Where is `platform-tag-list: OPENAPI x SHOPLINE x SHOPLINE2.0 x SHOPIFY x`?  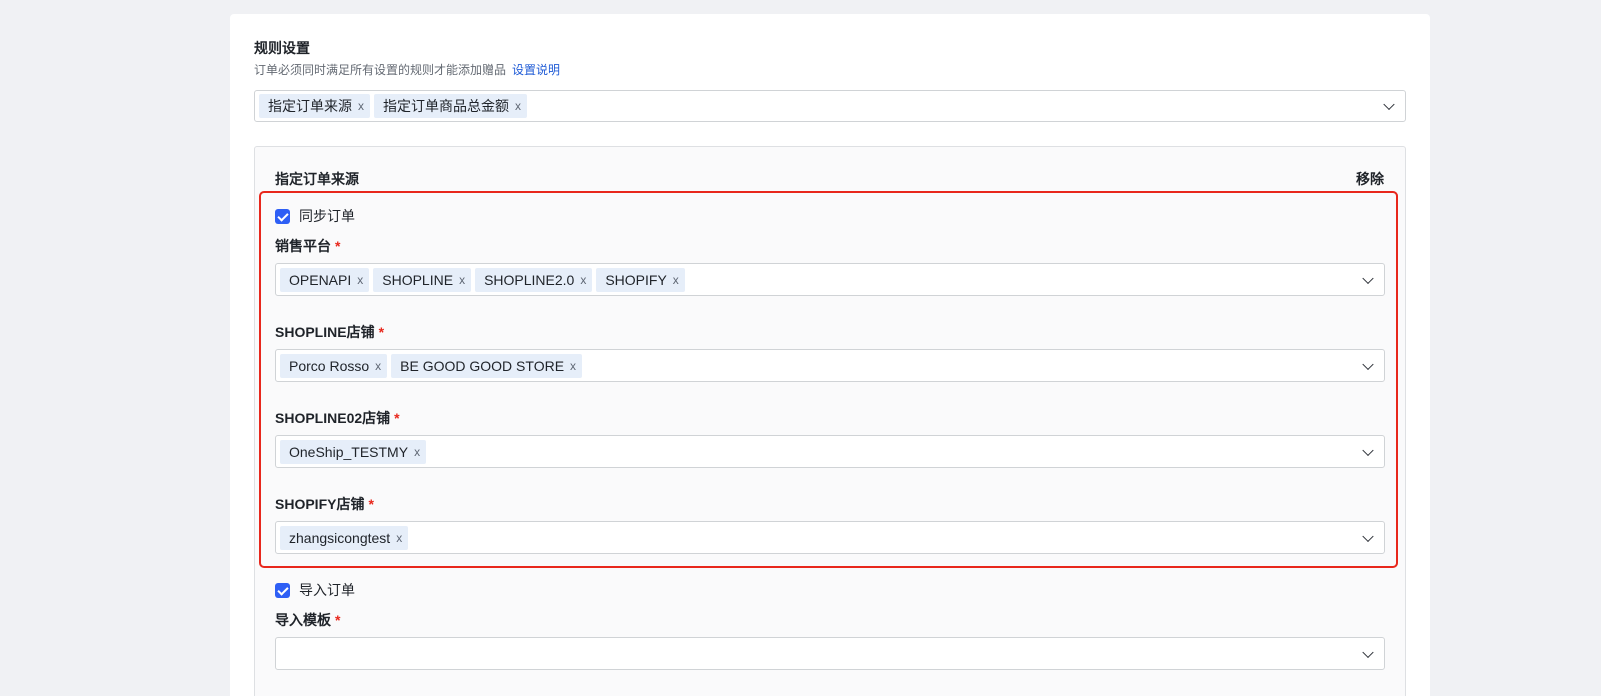
platform-tag-list: OPENAPI x SHOPLINE x SHOPLINE2.0 x SHOPIFY x is located at coordinates (484, 279).